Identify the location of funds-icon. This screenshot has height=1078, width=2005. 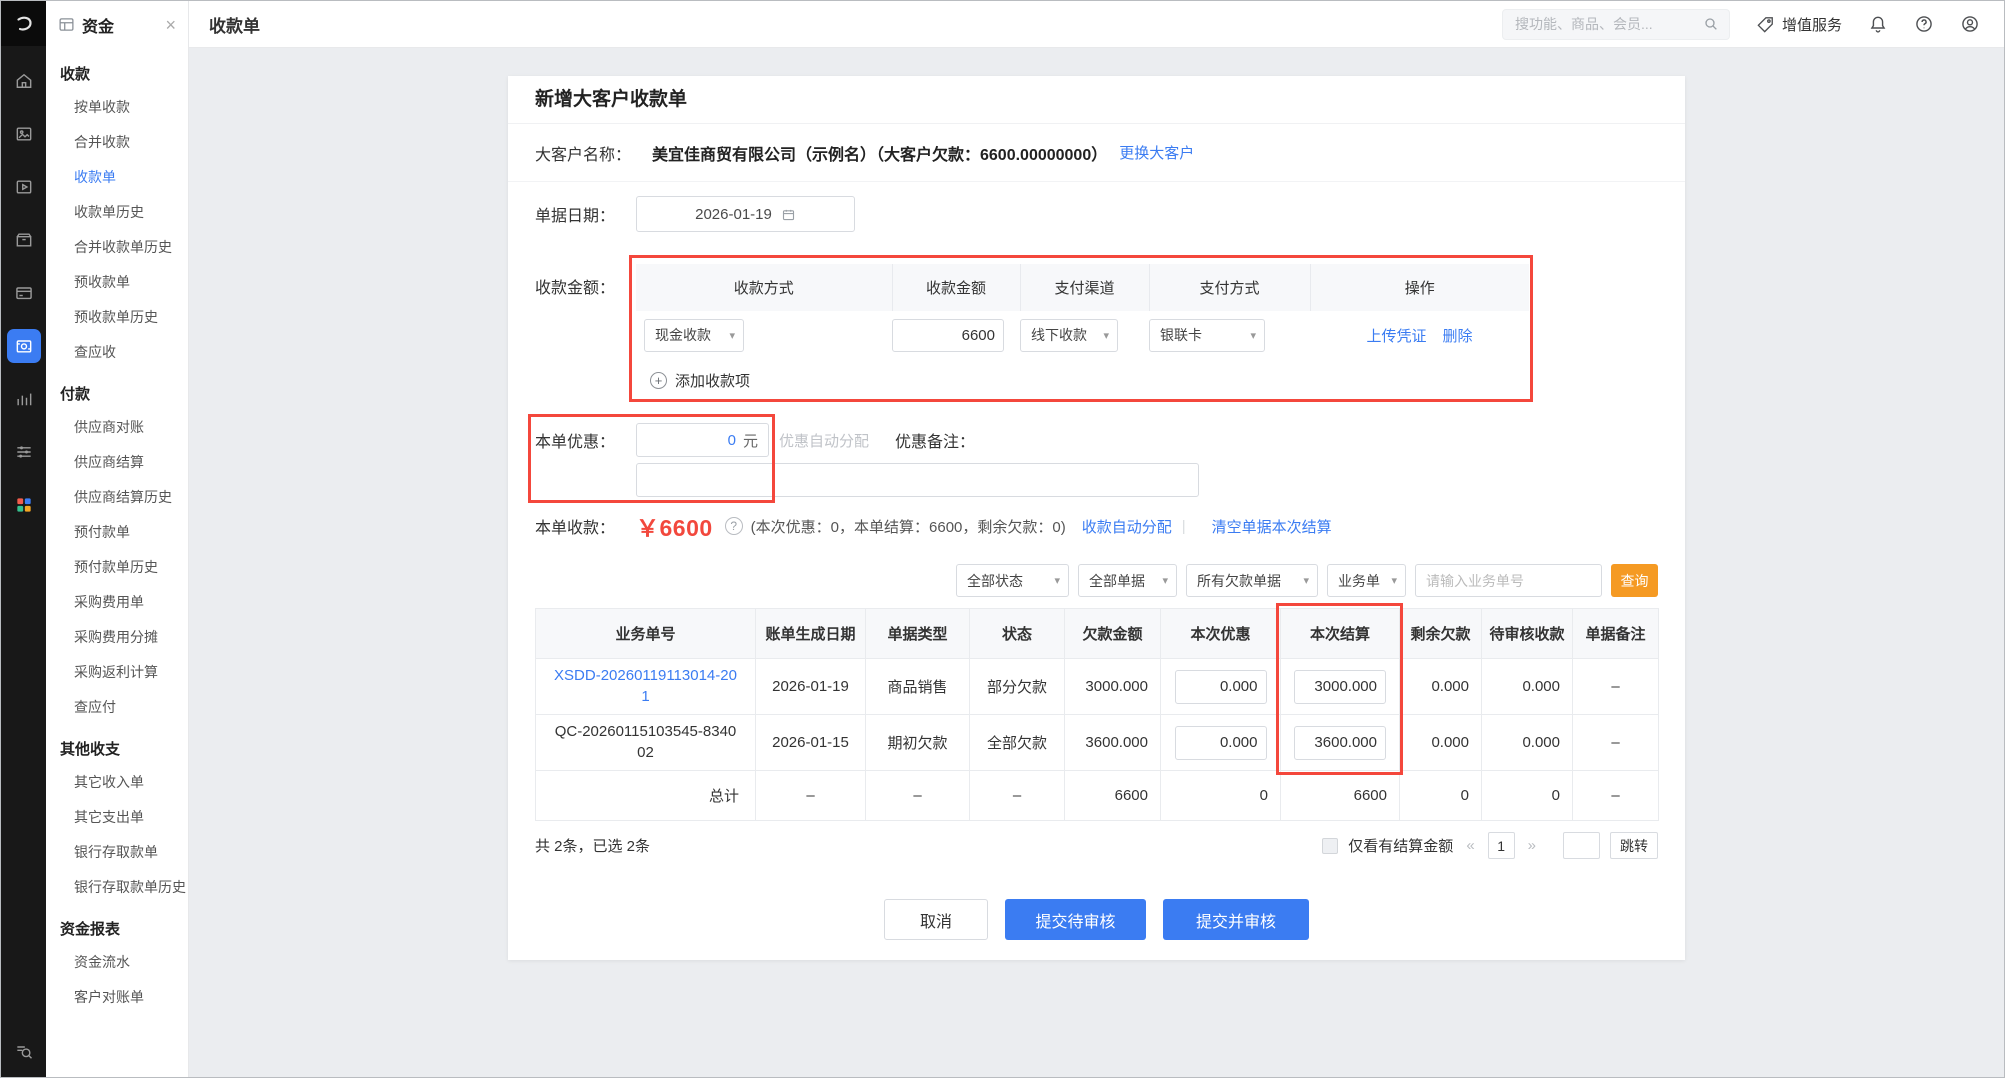
(23, 346).